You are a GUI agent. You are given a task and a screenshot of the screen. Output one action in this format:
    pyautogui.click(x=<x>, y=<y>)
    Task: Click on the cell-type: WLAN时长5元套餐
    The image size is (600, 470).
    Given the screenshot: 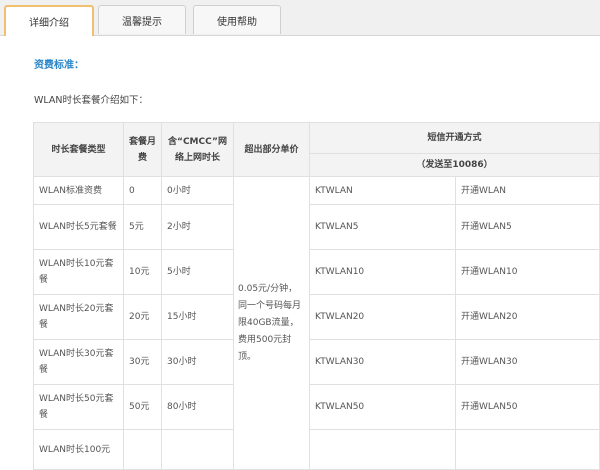 What is the action you would take?
    pyautogui.click(x=78, y=227)
    